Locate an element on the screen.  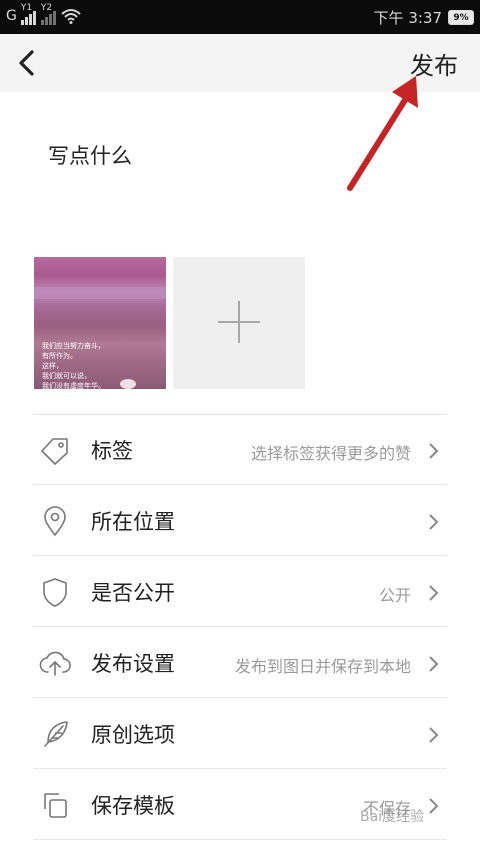
row-label: 标签 is located at coordinates (112, 451).